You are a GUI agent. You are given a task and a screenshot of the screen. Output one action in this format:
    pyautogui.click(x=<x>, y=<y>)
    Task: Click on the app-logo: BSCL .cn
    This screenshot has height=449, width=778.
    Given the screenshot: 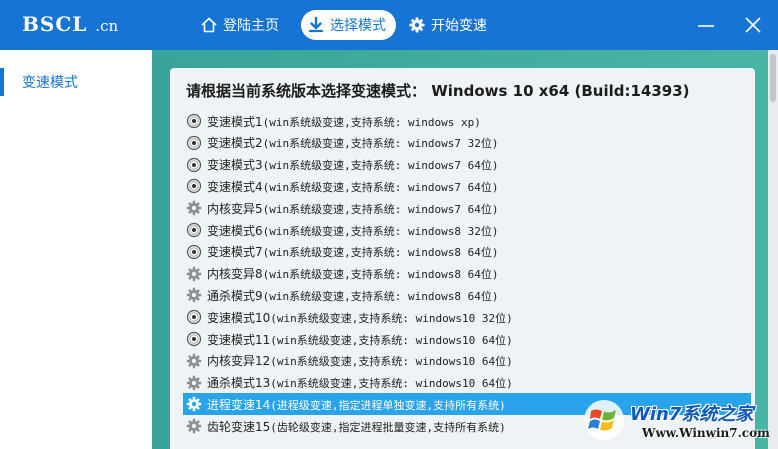 What is the action you would take?
    pyautogui.click(x=70, y=24)
    